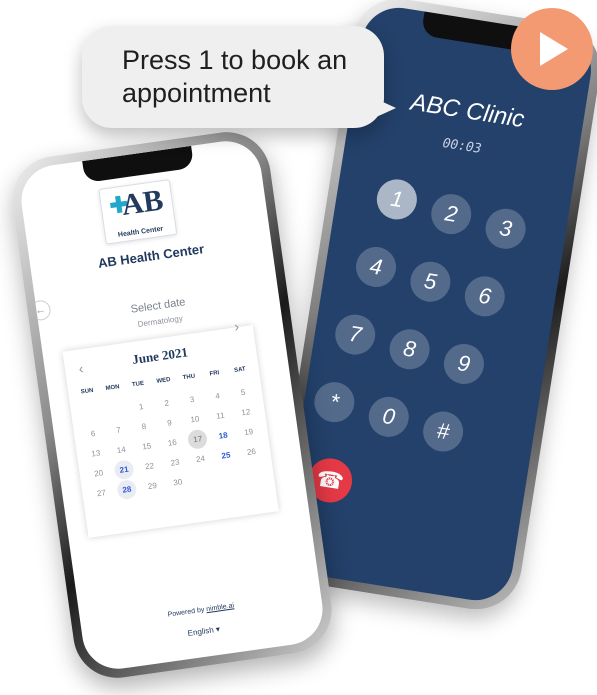  What do you see at coordinates (192, 399) in the screenshot?
I see `calendar-day: 3` at bounding box center [192, 399].